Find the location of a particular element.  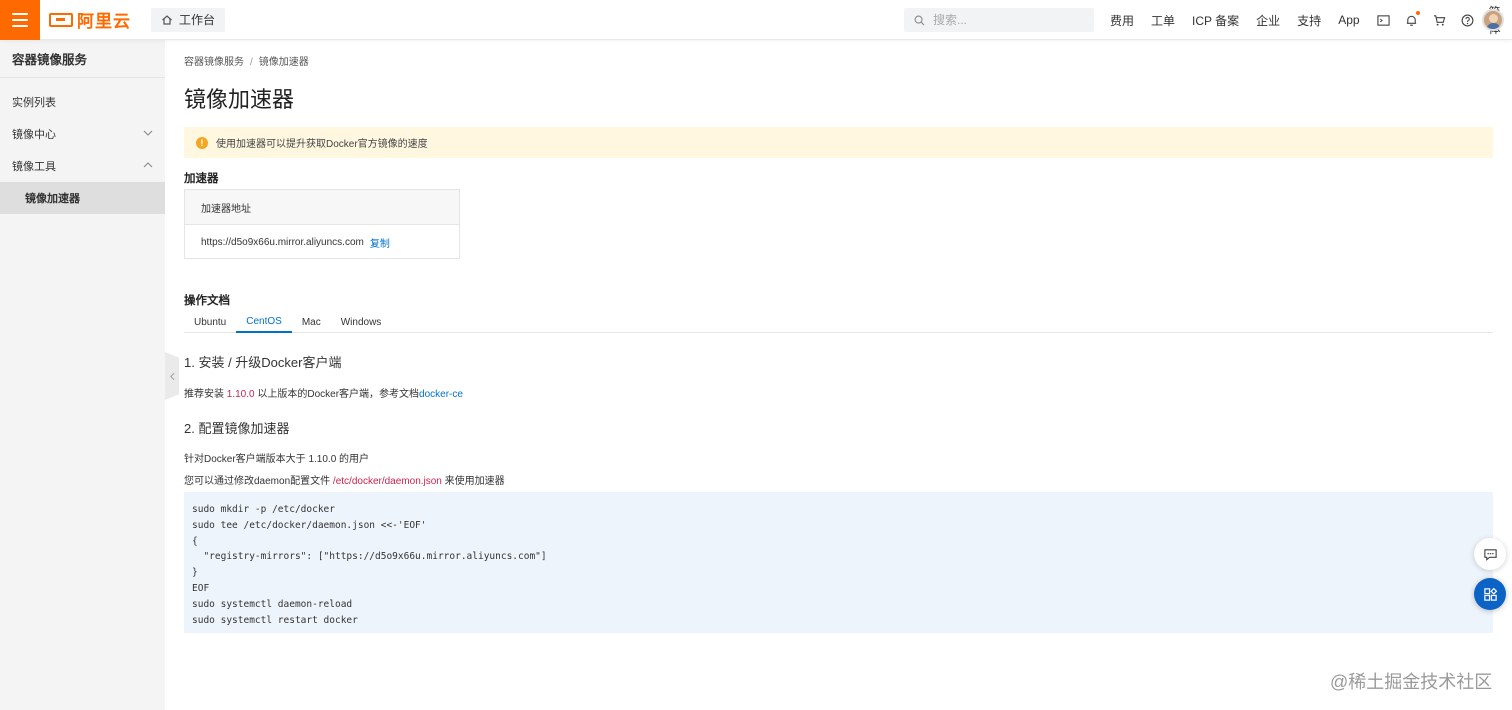

sidebar-item-label: 镜像中心 is located at coordinates (34, 135).